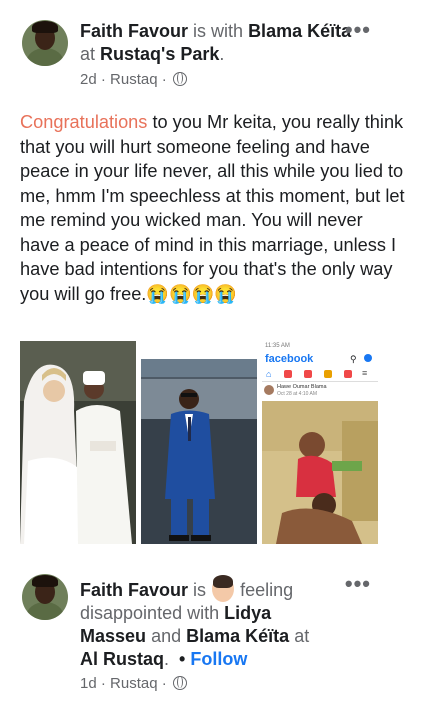  Describe the element at coordinates (84, 122) in the screenshot. I see `highlight-word: Congratulations` at that location.